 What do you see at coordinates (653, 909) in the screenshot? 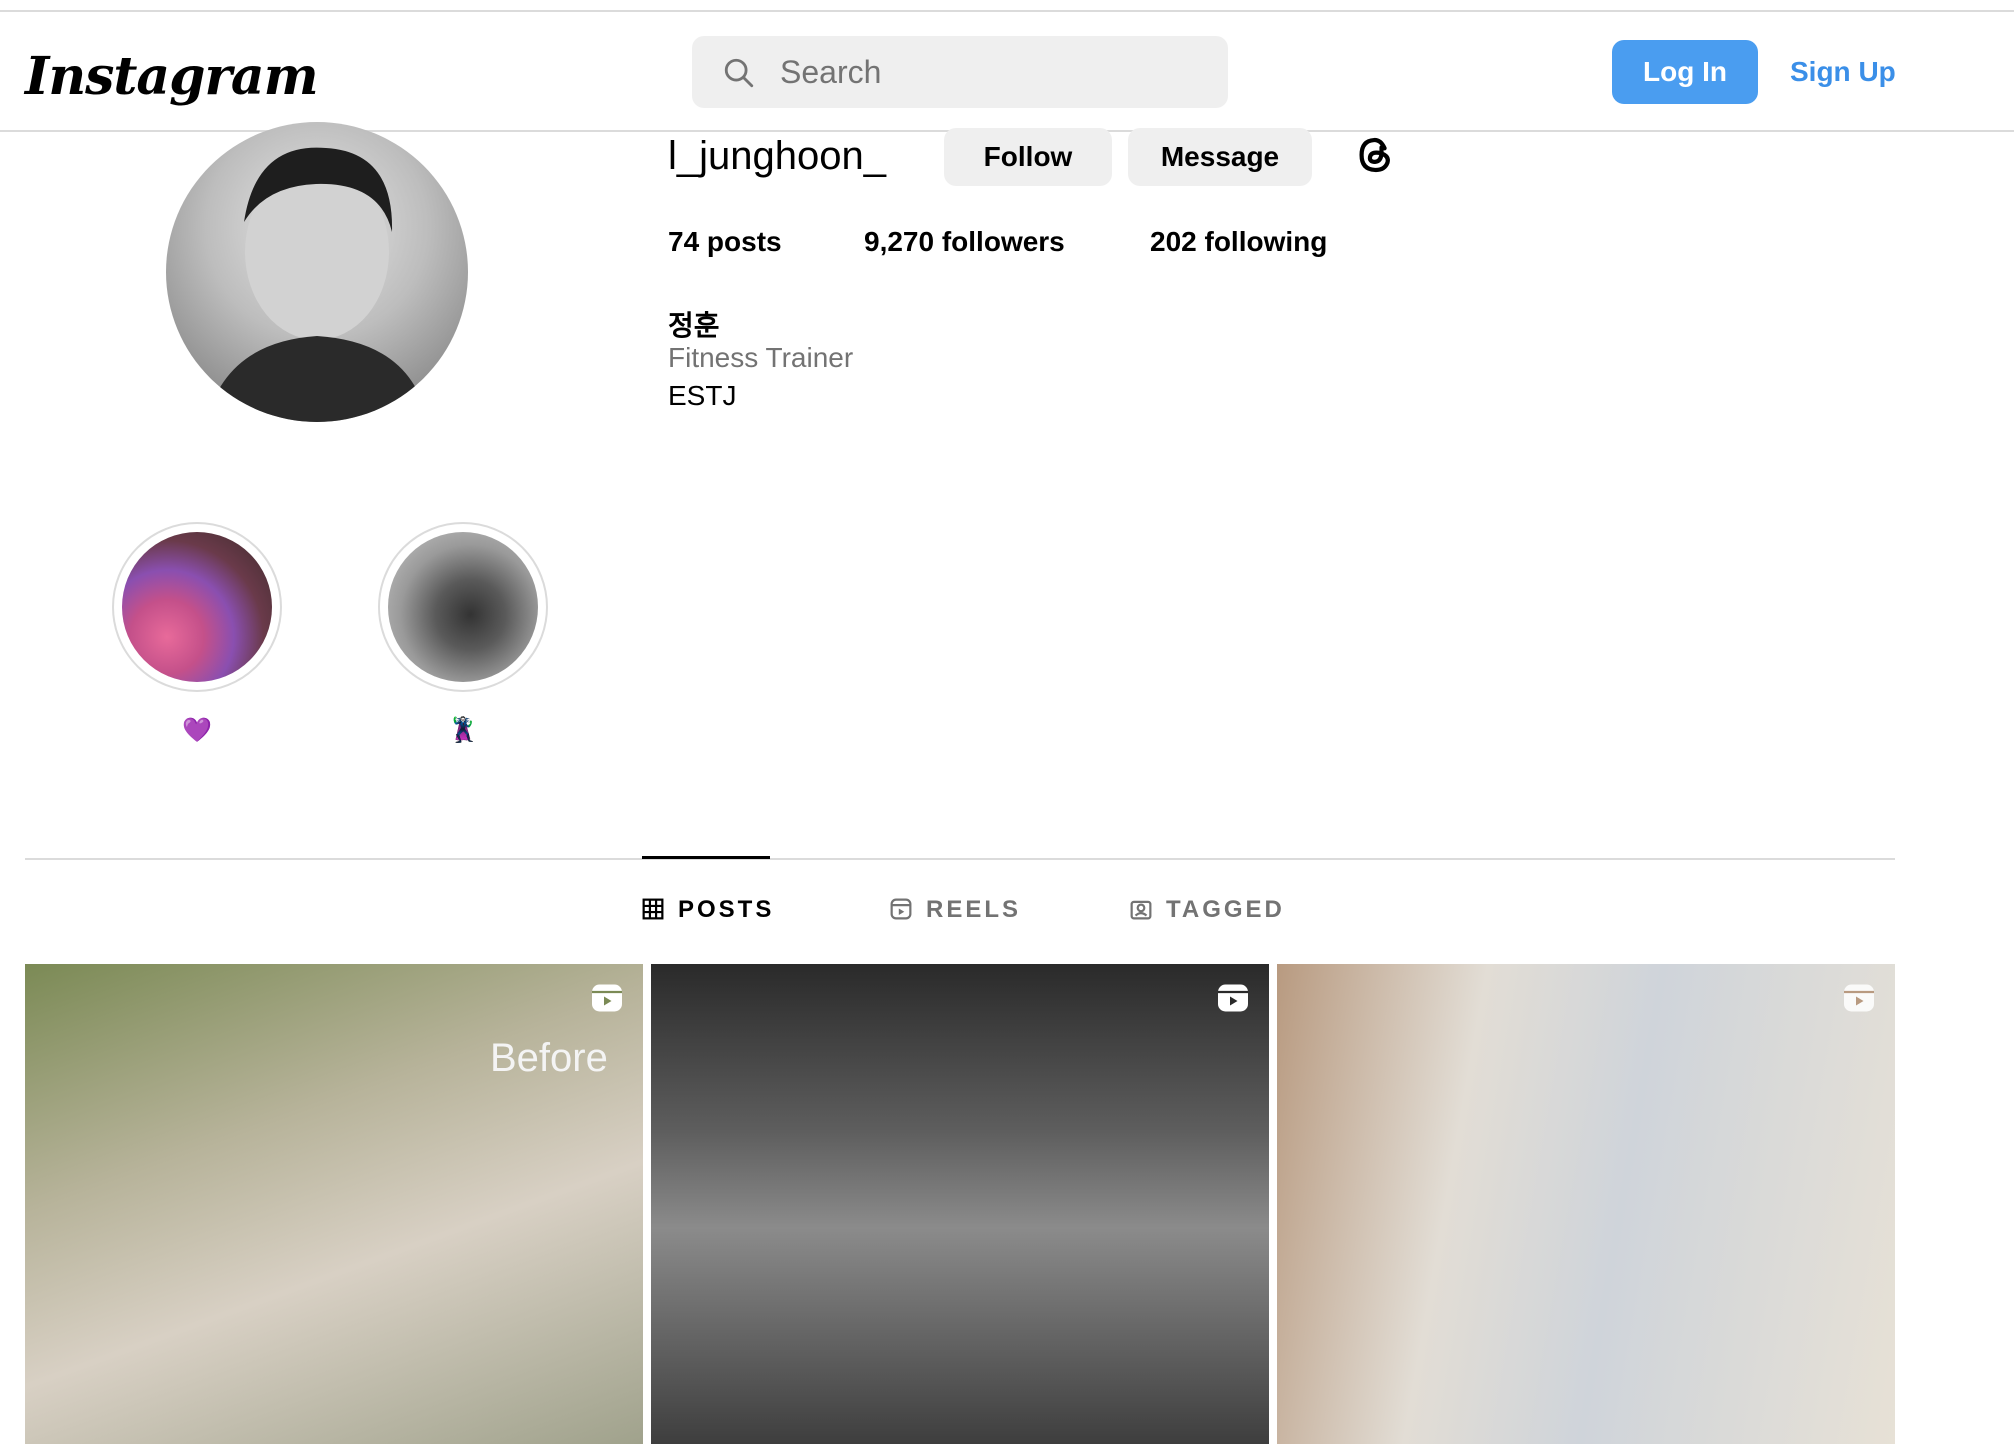
I see `grid-icon` at bounding box center [653, 909].